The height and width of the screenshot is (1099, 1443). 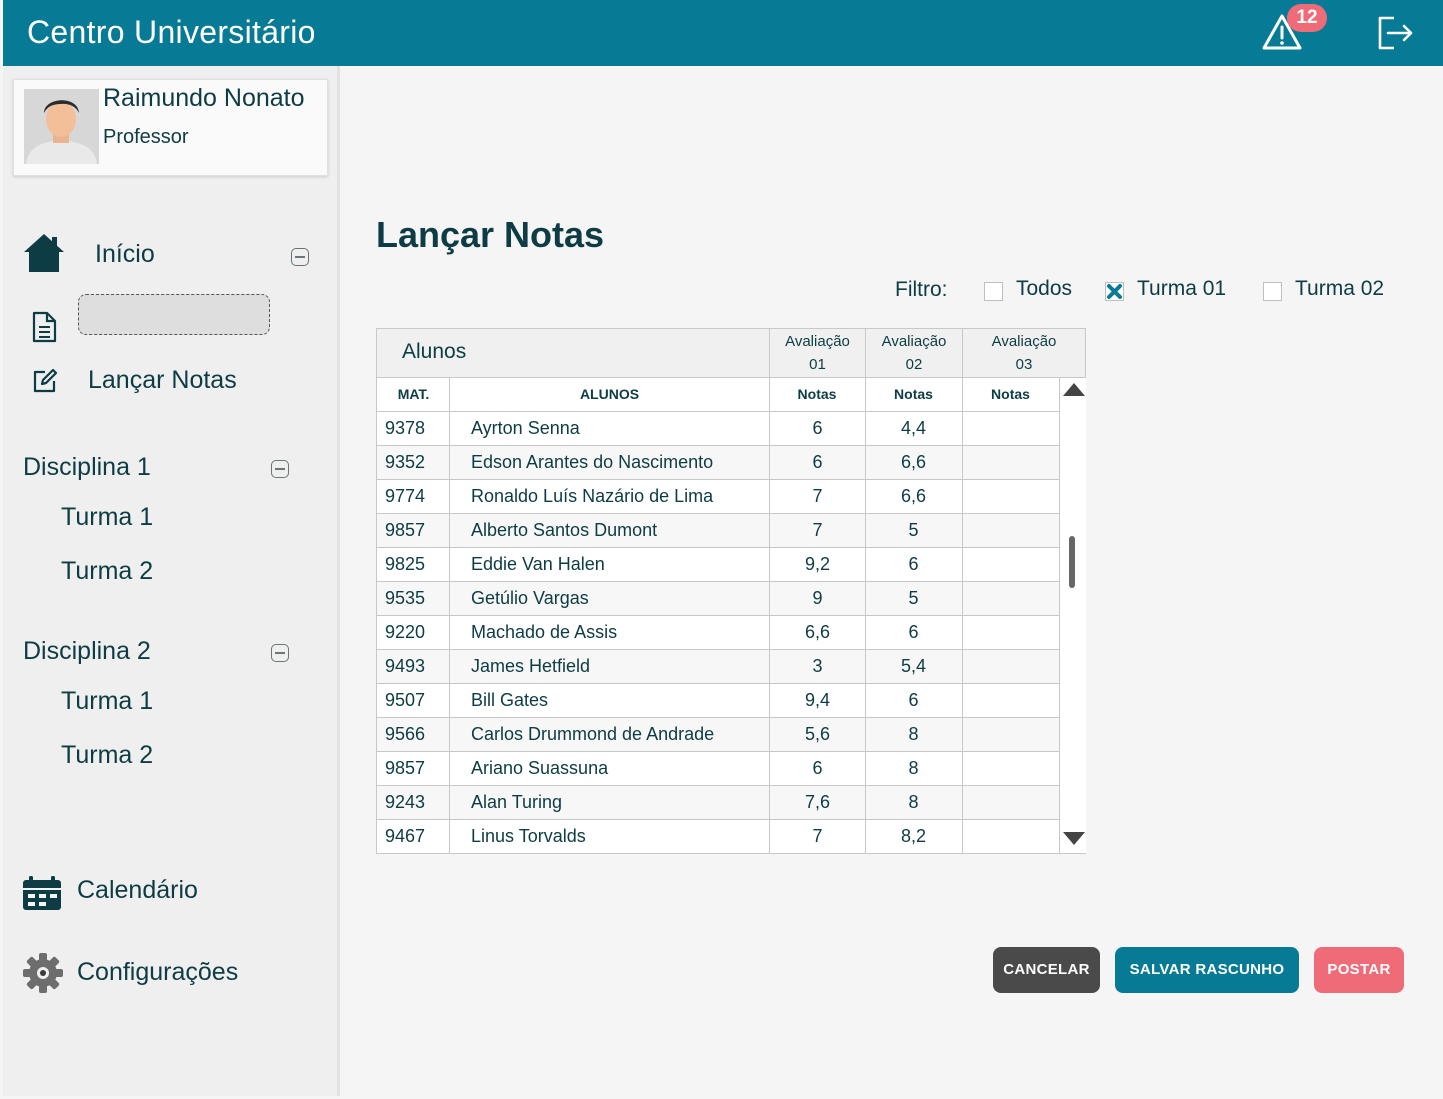 I want to click on table-row: 9220 Machado de Assis 6,6 6, so click(x=718, y=632).